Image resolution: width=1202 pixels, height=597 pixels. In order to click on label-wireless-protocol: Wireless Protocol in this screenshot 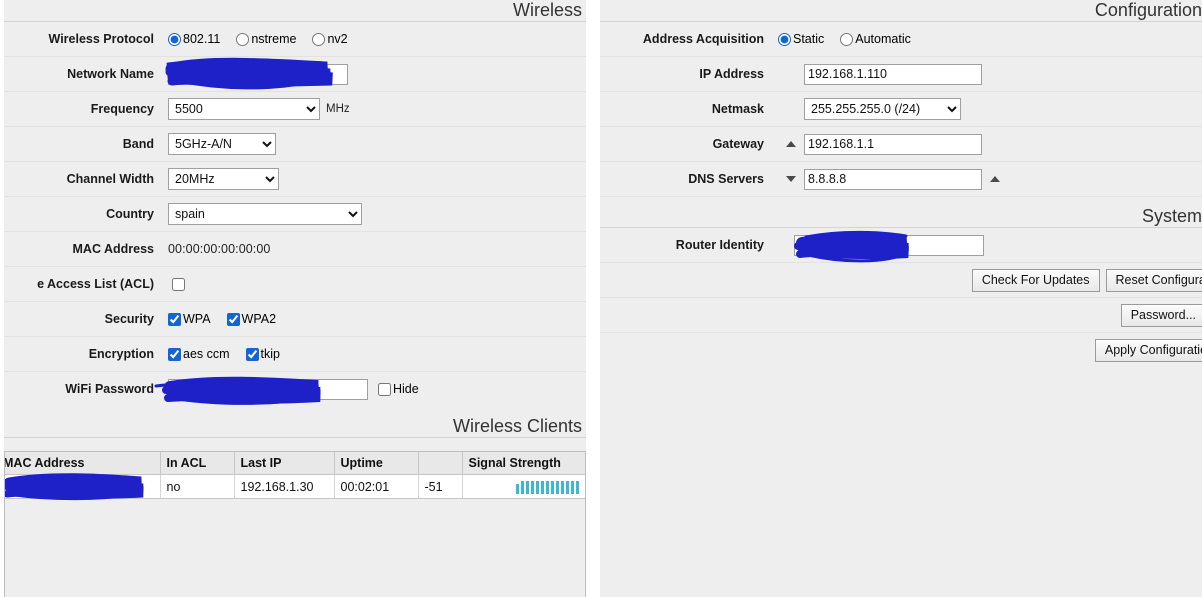, I will do `click(101, 39)`.